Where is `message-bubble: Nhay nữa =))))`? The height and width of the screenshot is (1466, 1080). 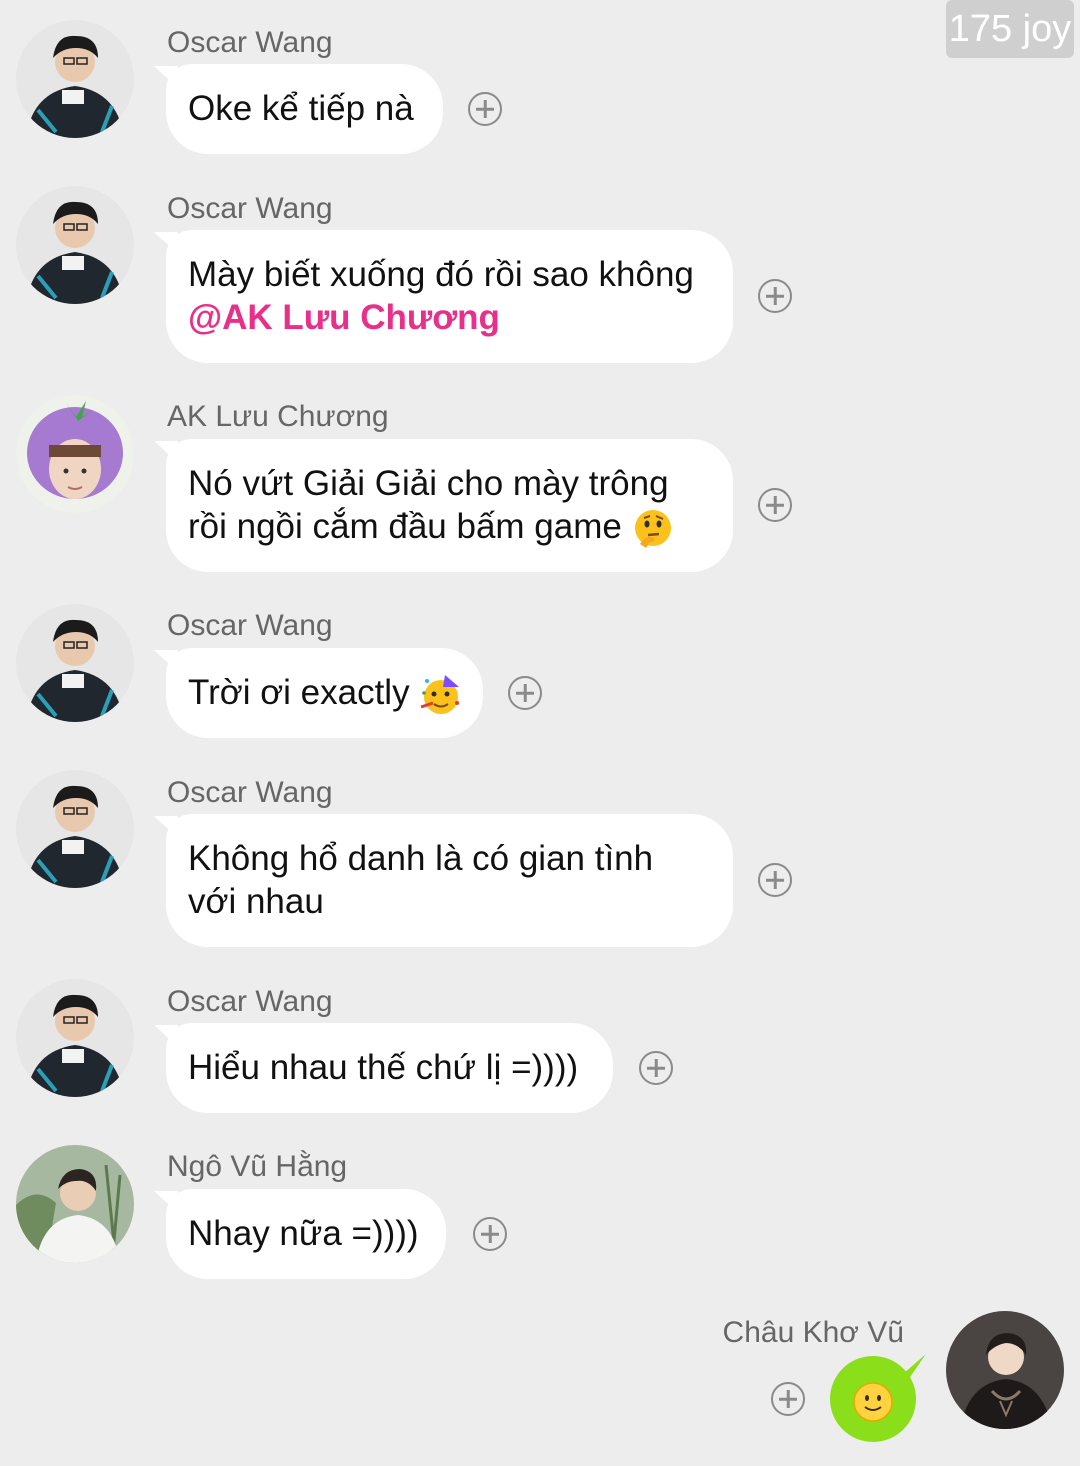
message-bubble: Nhay nữa =)))) is located at coordinates (306, 1234).